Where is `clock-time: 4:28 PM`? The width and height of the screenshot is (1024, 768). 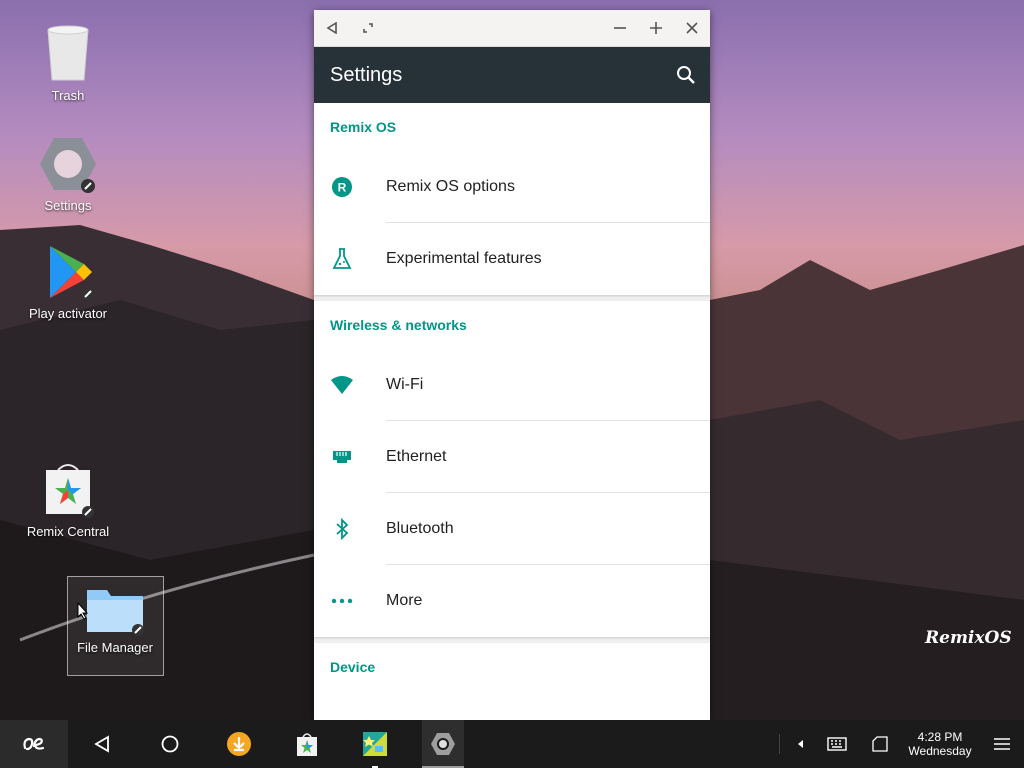 clock-time: 4:28 PM is located at coordinates (940, 737).